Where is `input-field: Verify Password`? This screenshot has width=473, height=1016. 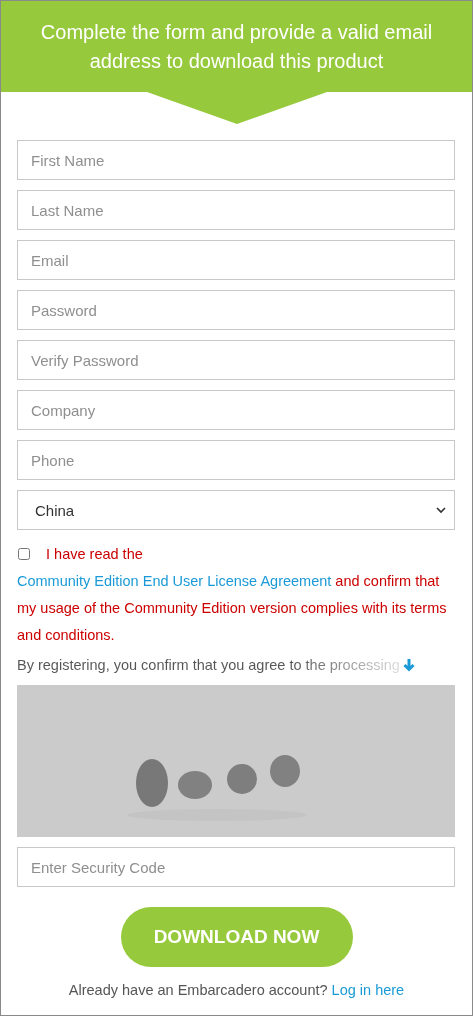
input-field: Verify Password is located at coordinates (236, 360).